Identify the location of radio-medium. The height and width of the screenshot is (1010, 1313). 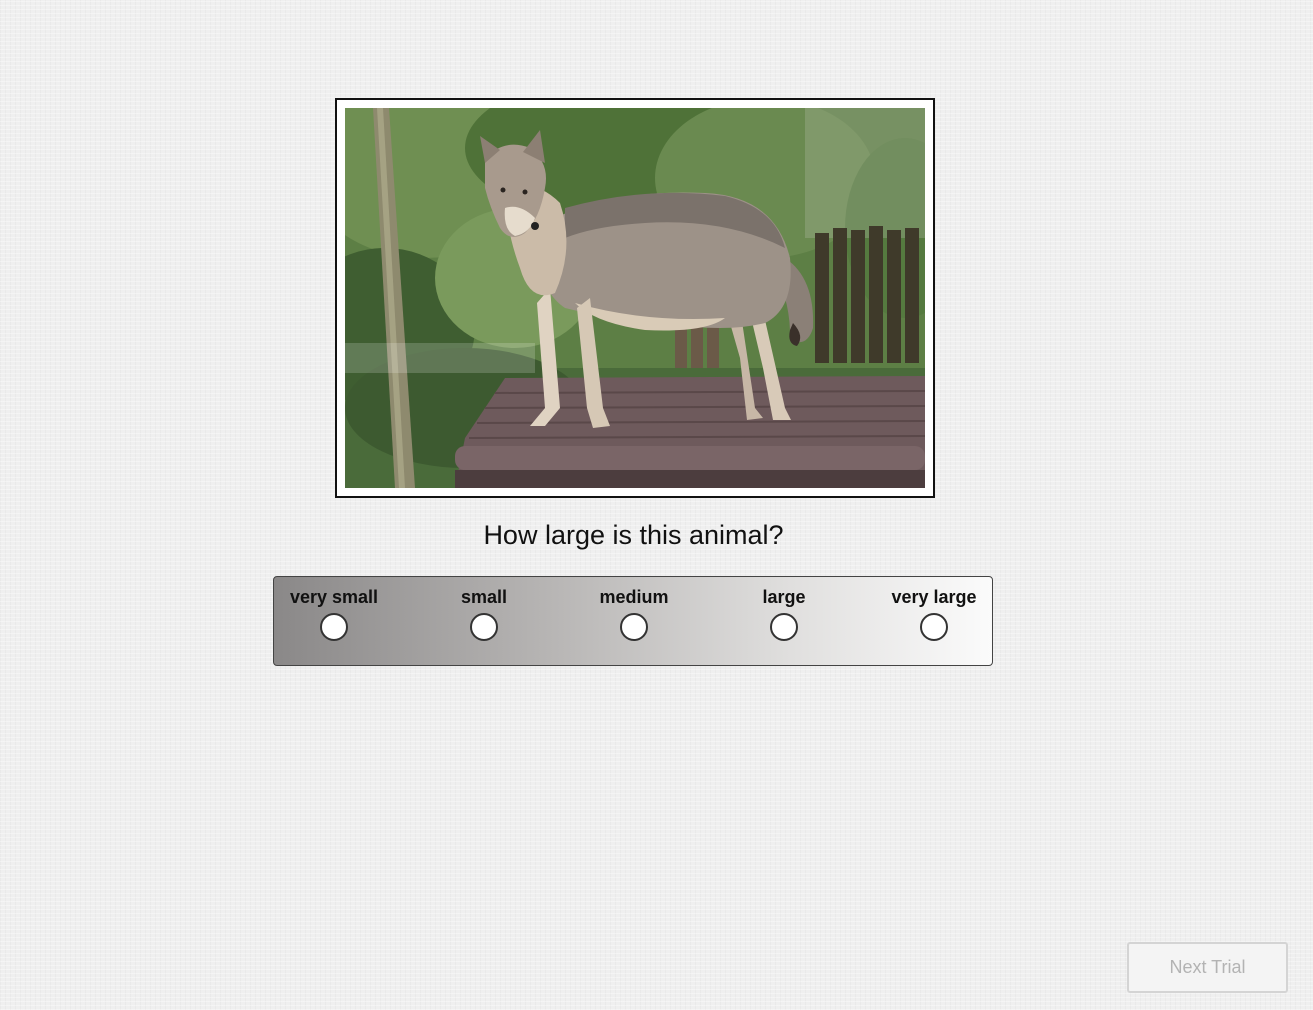
(634, 627).